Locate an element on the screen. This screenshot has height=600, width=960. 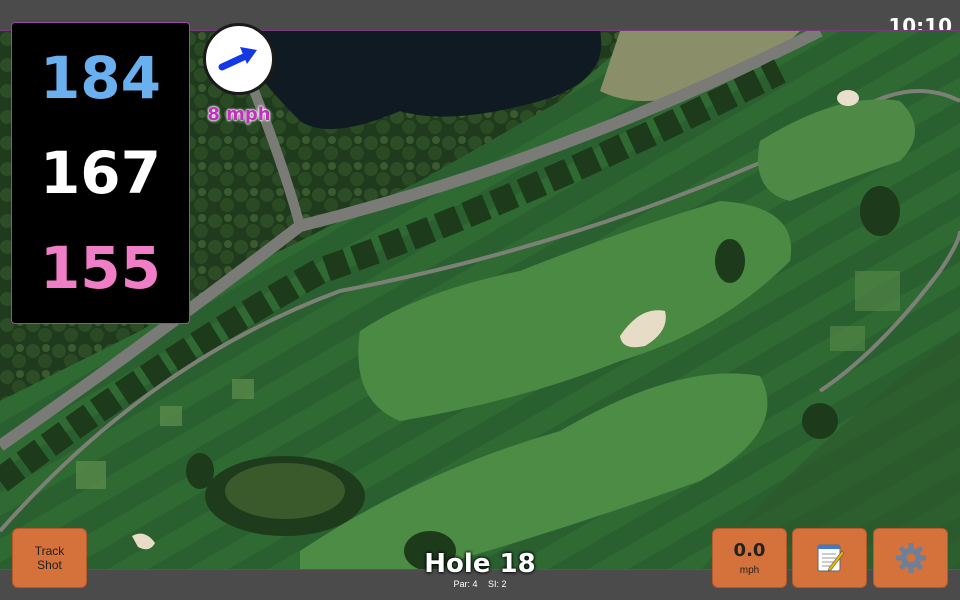
hole-par: Par: 4 is located at coordinates (465, 584).